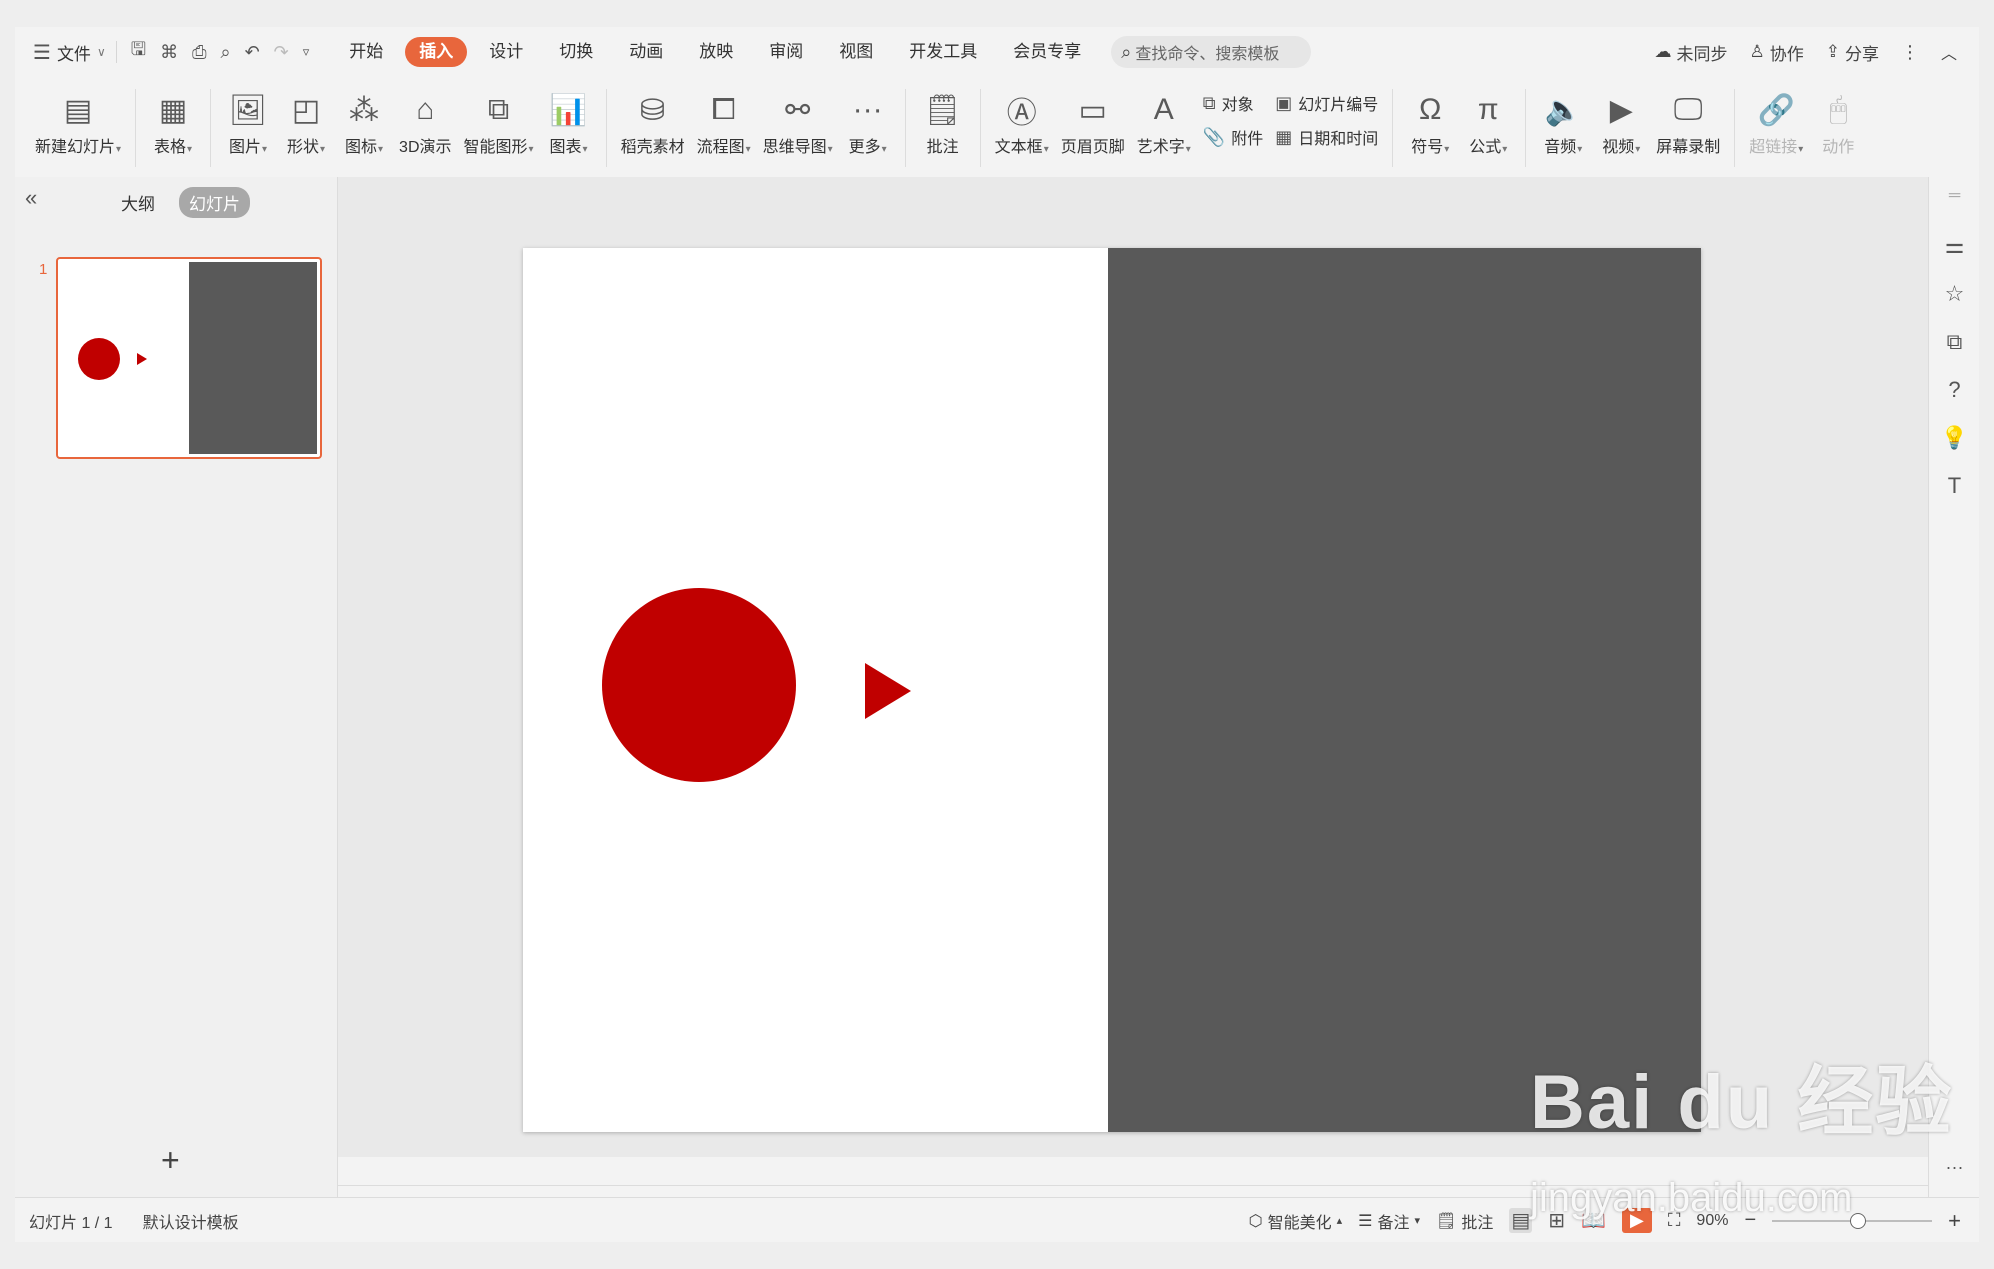  Describe the element at coordinates (1838, 147) in the screenshot. I see `action-label: 动作` at that location.